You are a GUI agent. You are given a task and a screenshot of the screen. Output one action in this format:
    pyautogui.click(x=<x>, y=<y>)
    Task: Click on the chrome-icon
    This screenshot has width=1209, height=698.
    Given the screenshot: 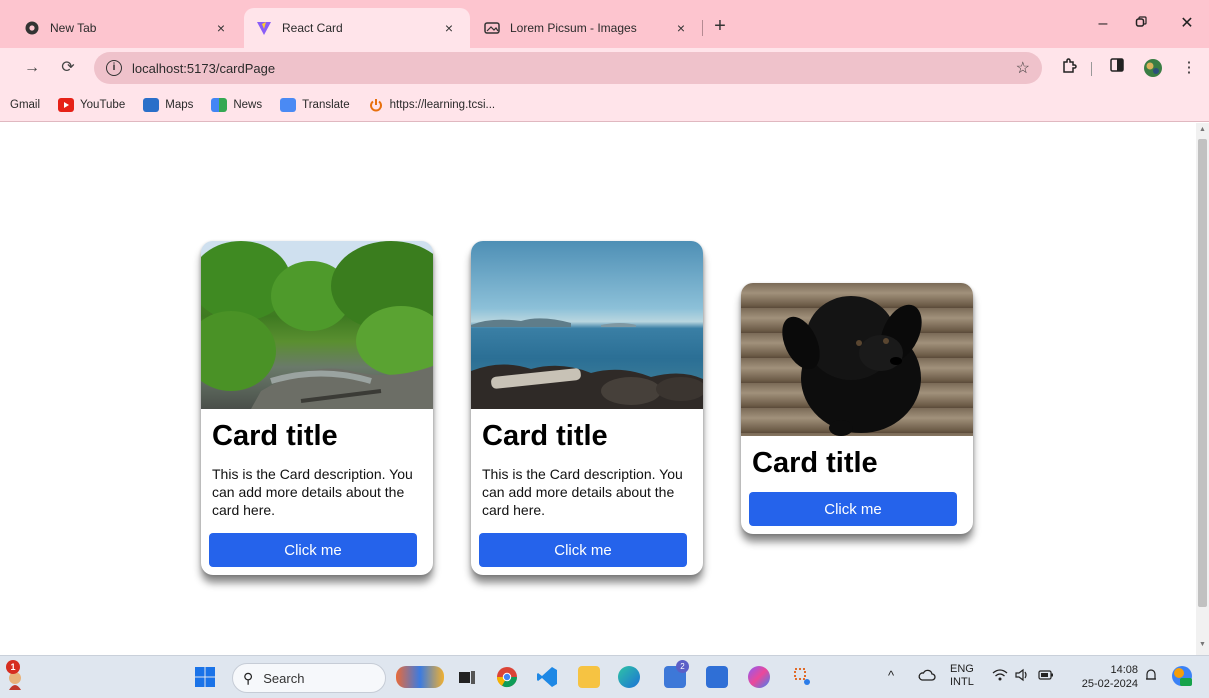 What is the action you would take?
    pyautogui.click(x=32, y=28)
    